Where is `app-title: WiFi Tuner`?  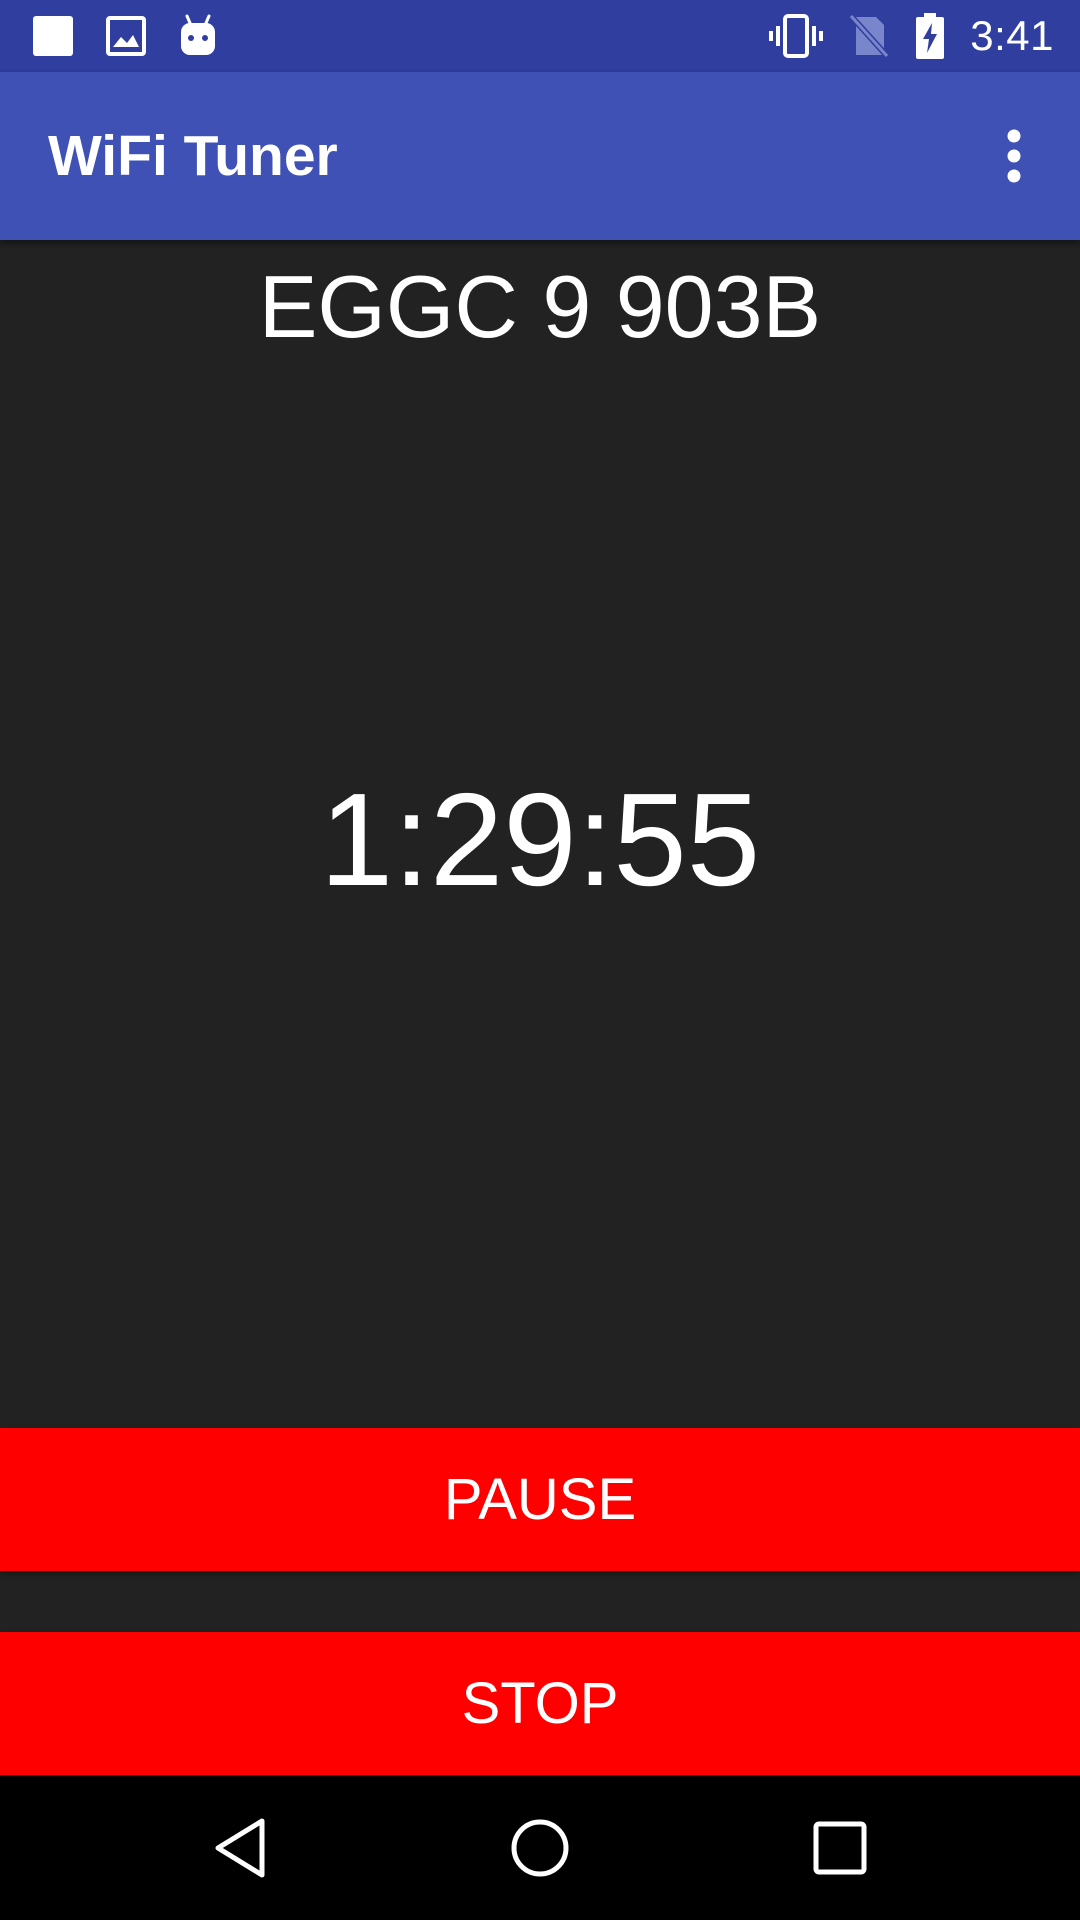
app-title: WiFi Tuner is located at coordinates (193, 156).